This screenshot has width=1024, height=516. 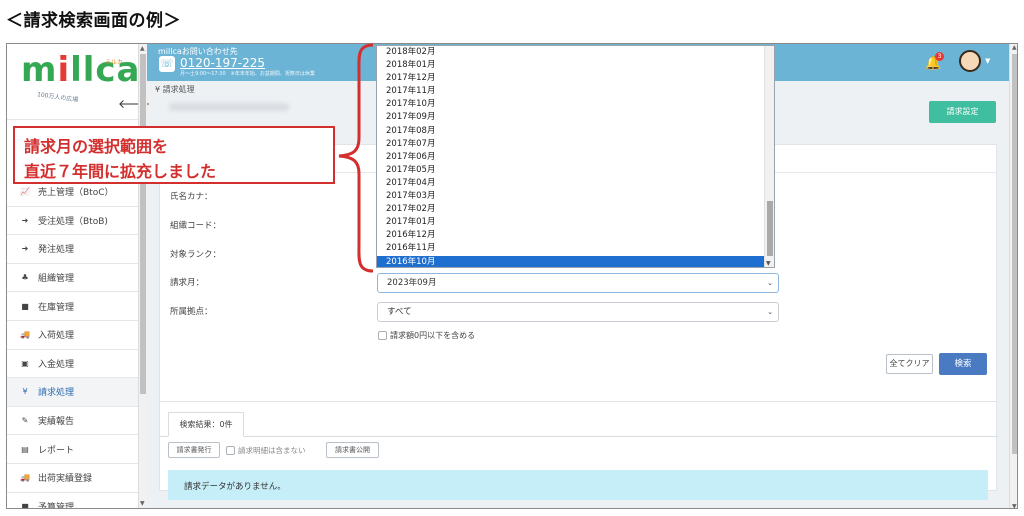 I want to click on sidebar-item-label: 予算管理, so click(x=56, y=505).